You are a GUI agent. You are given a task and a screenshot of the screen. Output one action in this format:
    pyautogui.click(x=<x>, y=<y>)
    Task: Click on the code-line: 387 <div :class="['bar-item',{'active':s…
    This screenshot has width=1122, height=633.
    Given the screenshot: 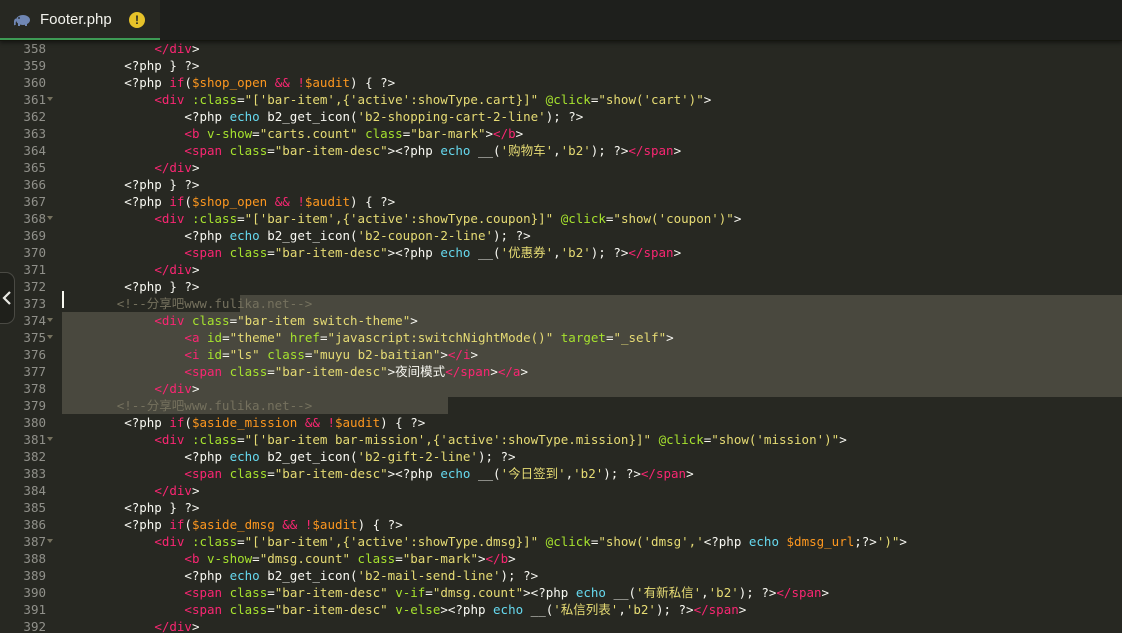 What is the action you would take?
    pyautogui.click(x=561, y=541)
    